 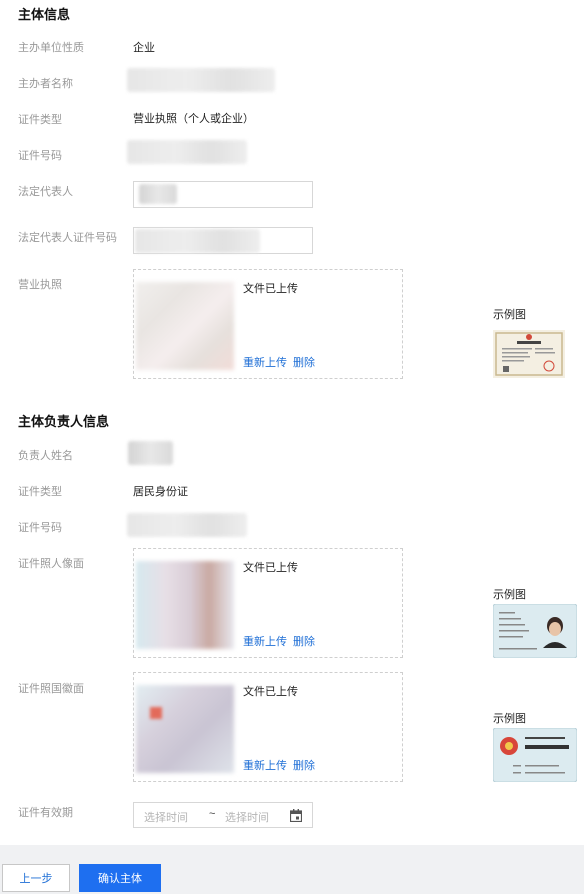 What do you see at coordinates (36, 878) in the screenshot?
I see `prev-step-button: 上一步` at bounding box center [36, 878].